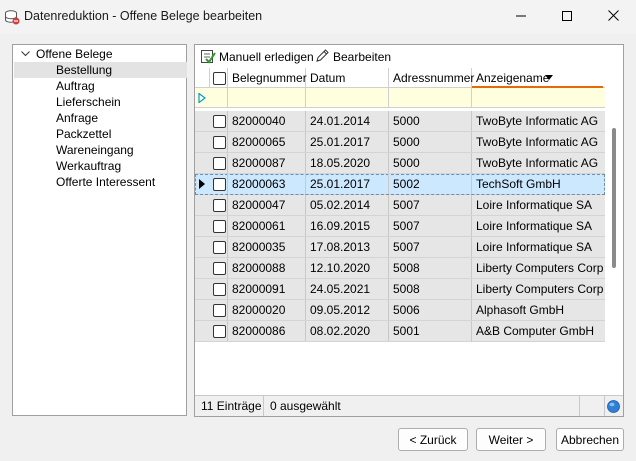 This screenshot has height=461, width=636. I want to click on maximize-button, so click(567, 17).